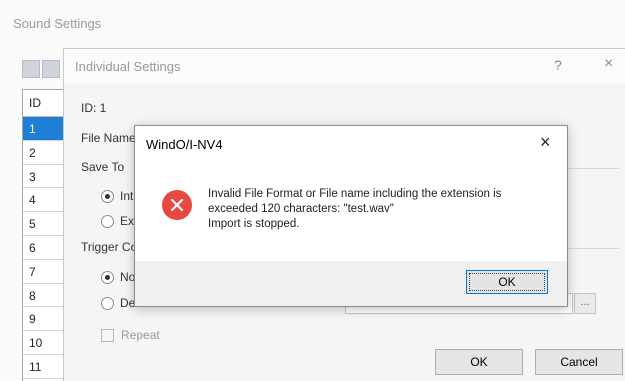  What do you see at coordinates (43, 296) in the screenshot?
I see `list-item: 8` at bounding box center [43, 296].